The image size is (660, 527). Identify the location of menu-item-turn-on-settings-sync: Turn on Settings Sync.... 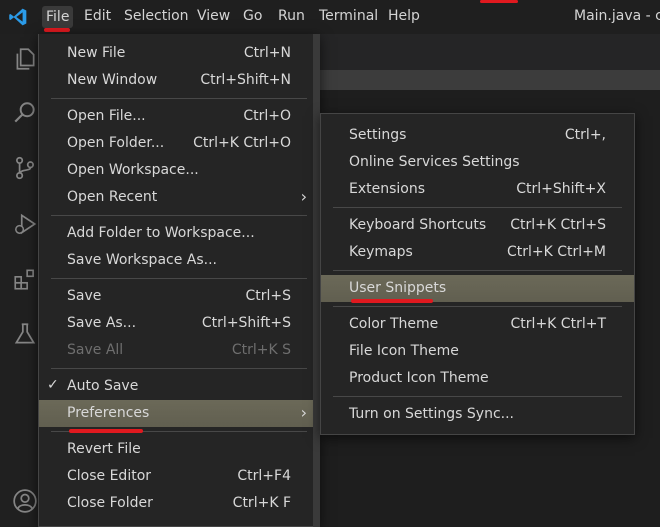
(477, 414).